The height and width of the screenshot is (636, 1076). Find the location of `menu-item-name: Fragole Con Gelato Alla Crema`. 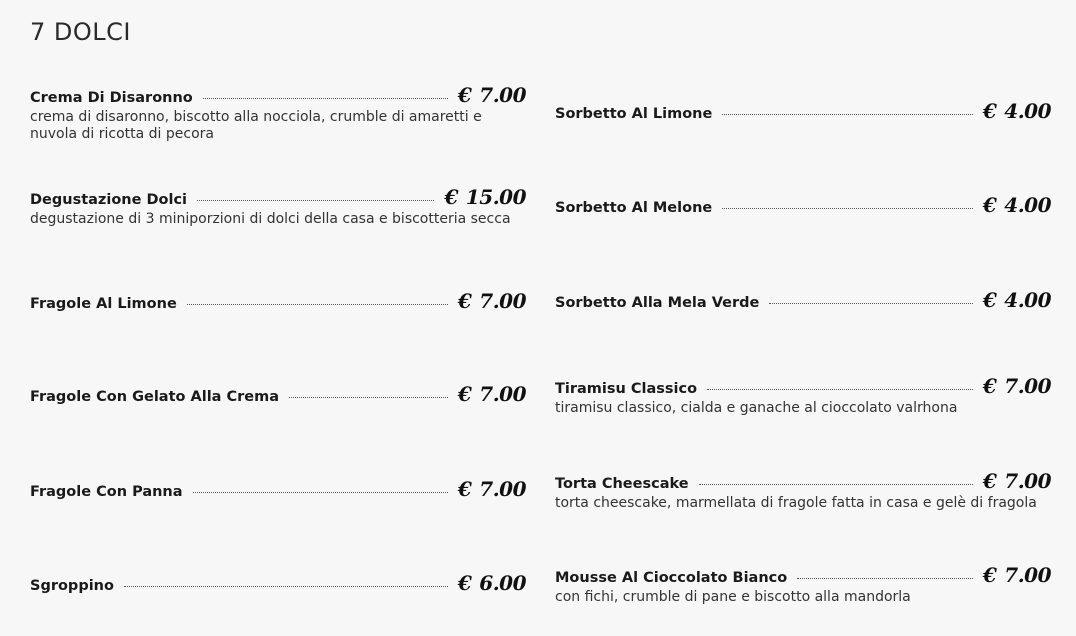

menu-item-name: Fragole Con Gelato Alla Crema is located at coordinates (155, 397).